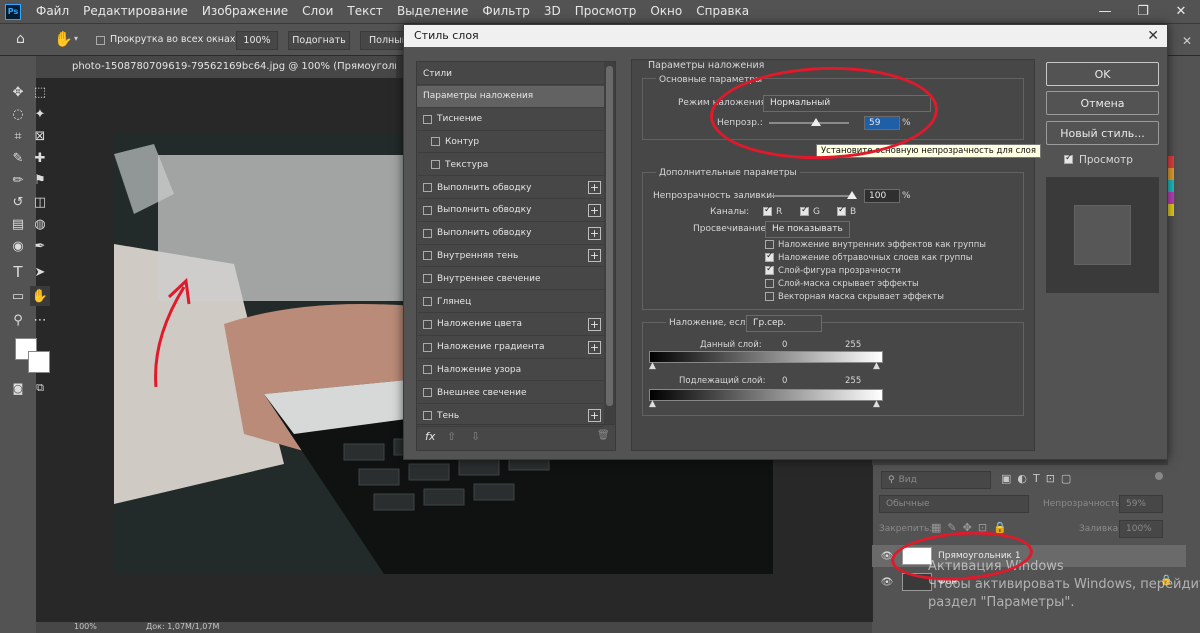 The height and width of the screenshot is (633, 1200). Describe the element at coordinates (552, 11) in the screenshot. I see `menu-3d: 3D` at that location.